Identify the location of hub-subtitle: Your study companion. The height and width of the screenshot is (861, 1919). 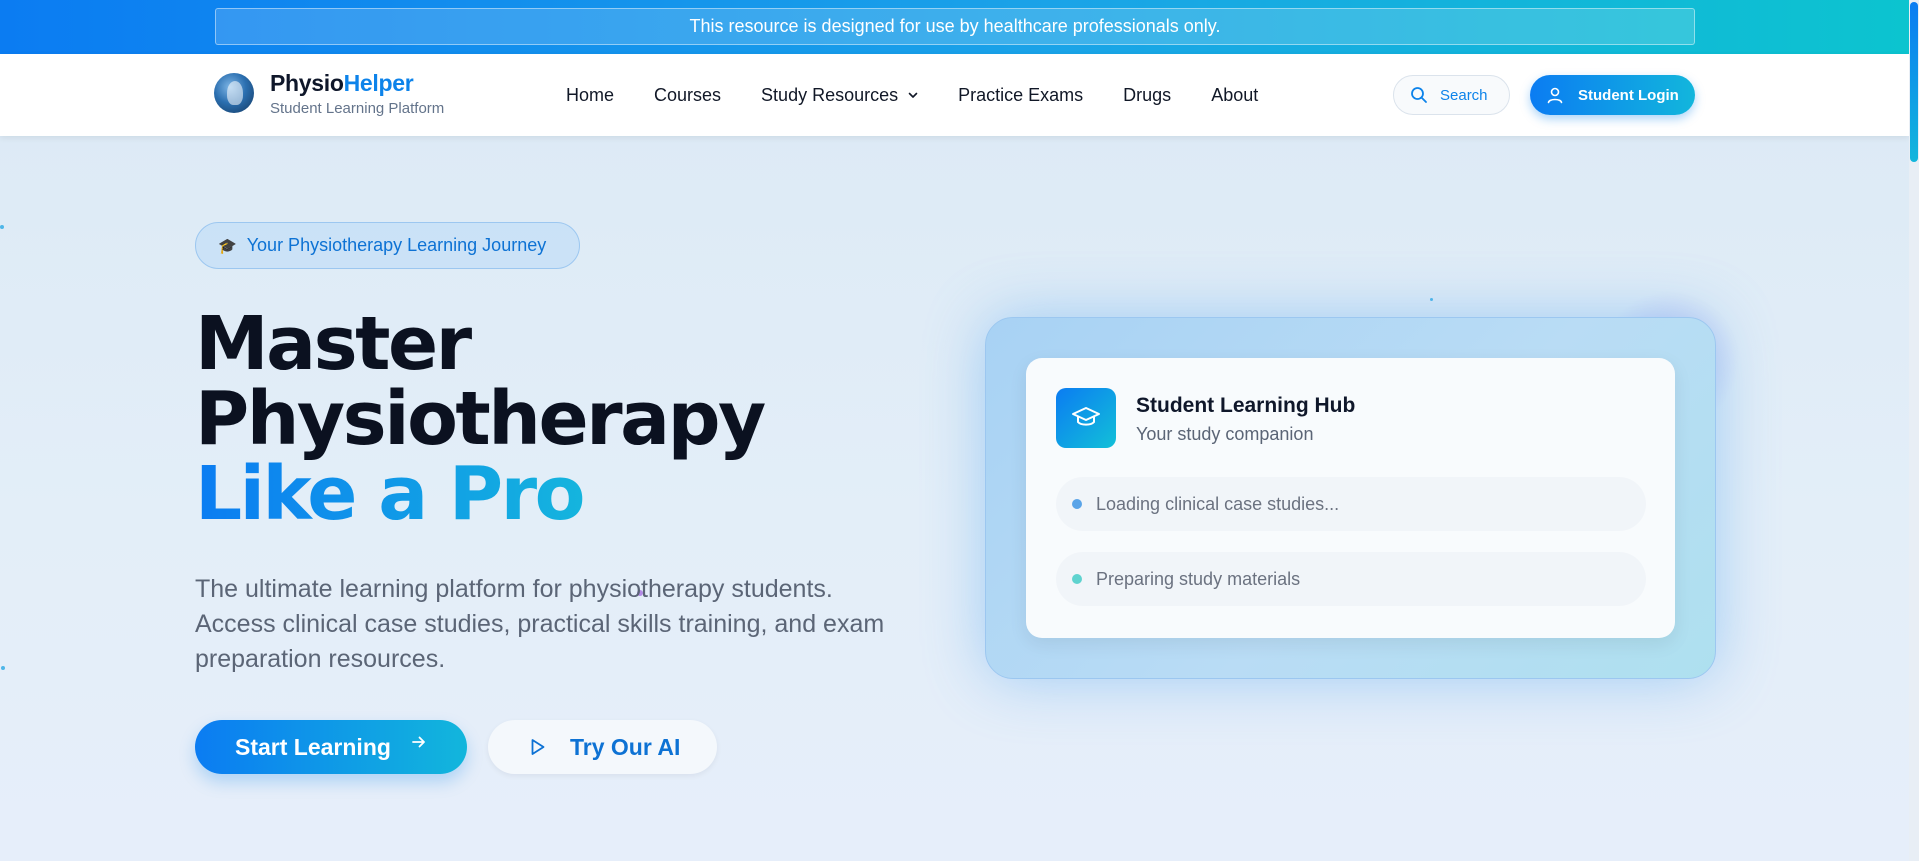
(1225, 434).